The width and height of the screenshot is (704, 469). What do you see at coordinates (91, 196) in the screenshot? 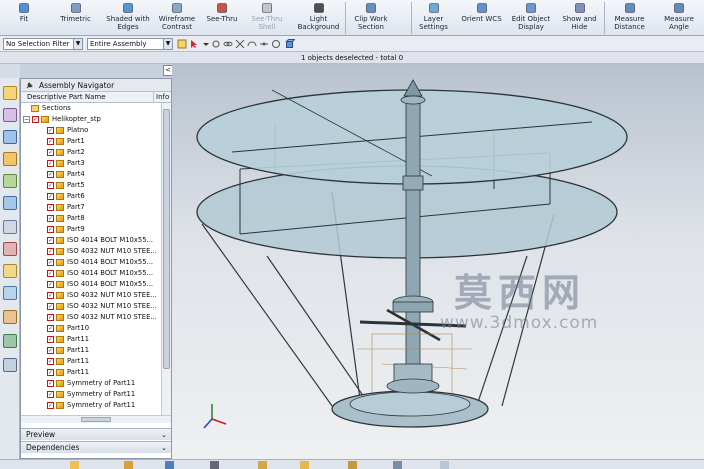
I see `tree-row: ✓ Part6` at bounding box center [91, 196].